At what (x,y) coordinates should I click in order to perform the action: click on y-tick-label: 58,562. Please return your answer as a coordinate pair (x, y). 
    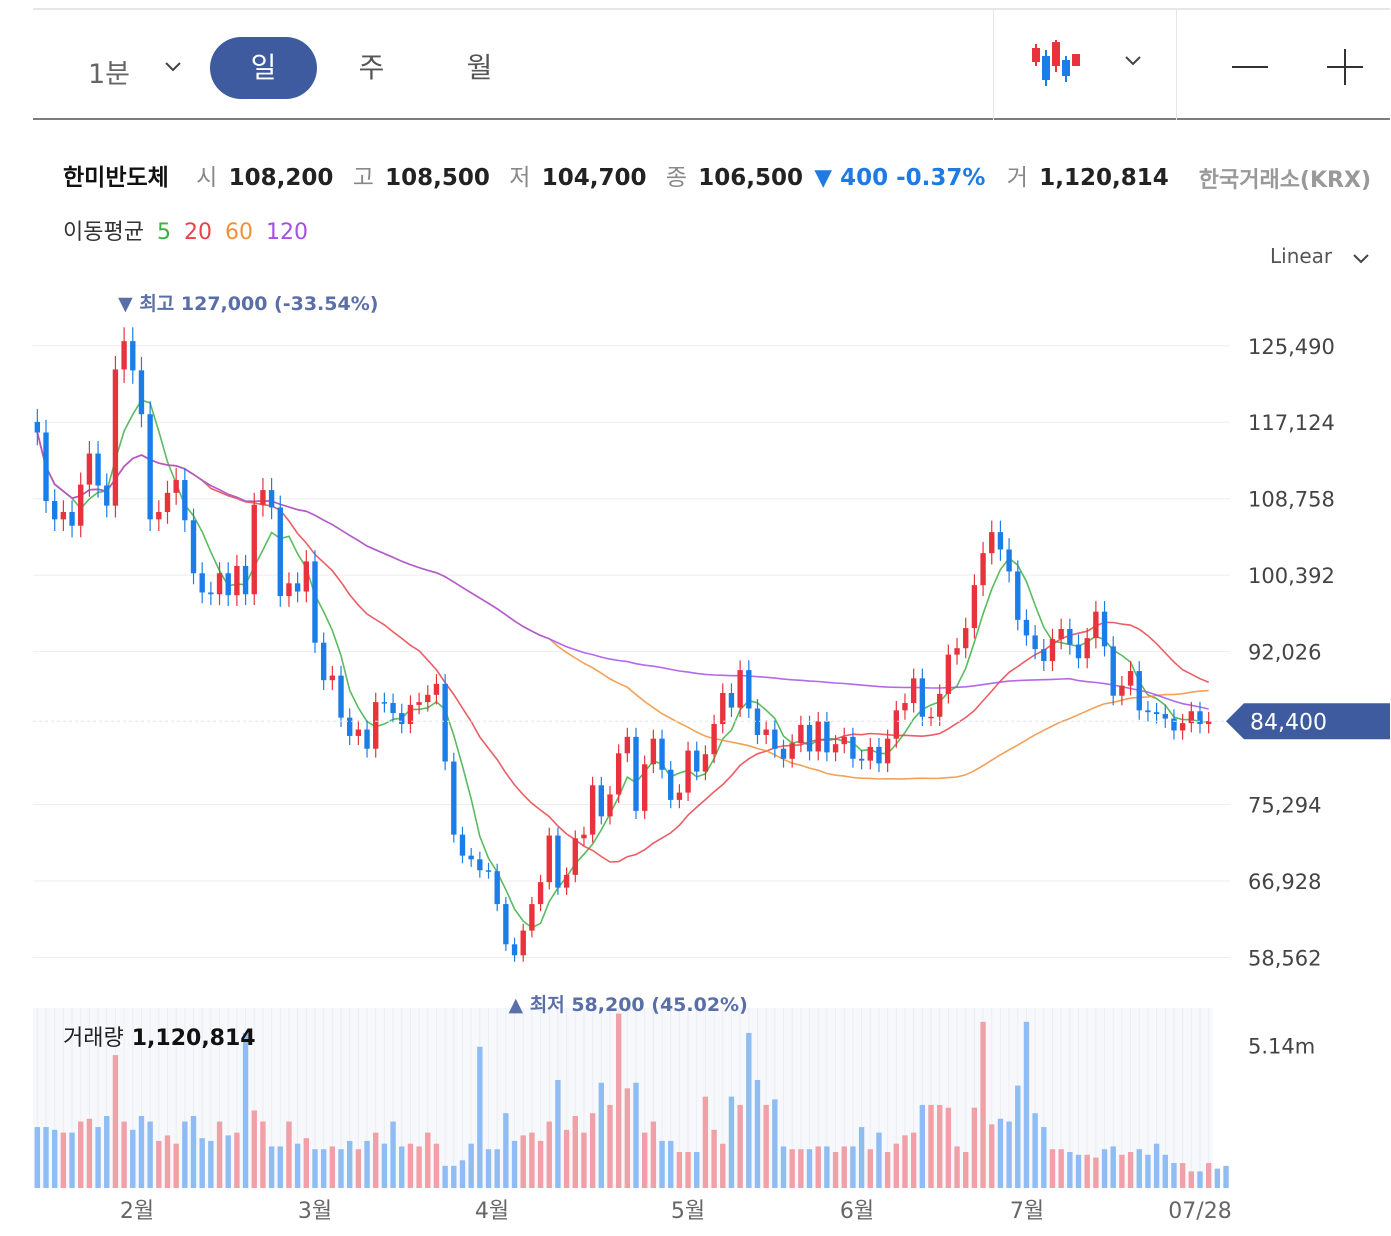
    Looking at the image, I should click on (1284, 958).